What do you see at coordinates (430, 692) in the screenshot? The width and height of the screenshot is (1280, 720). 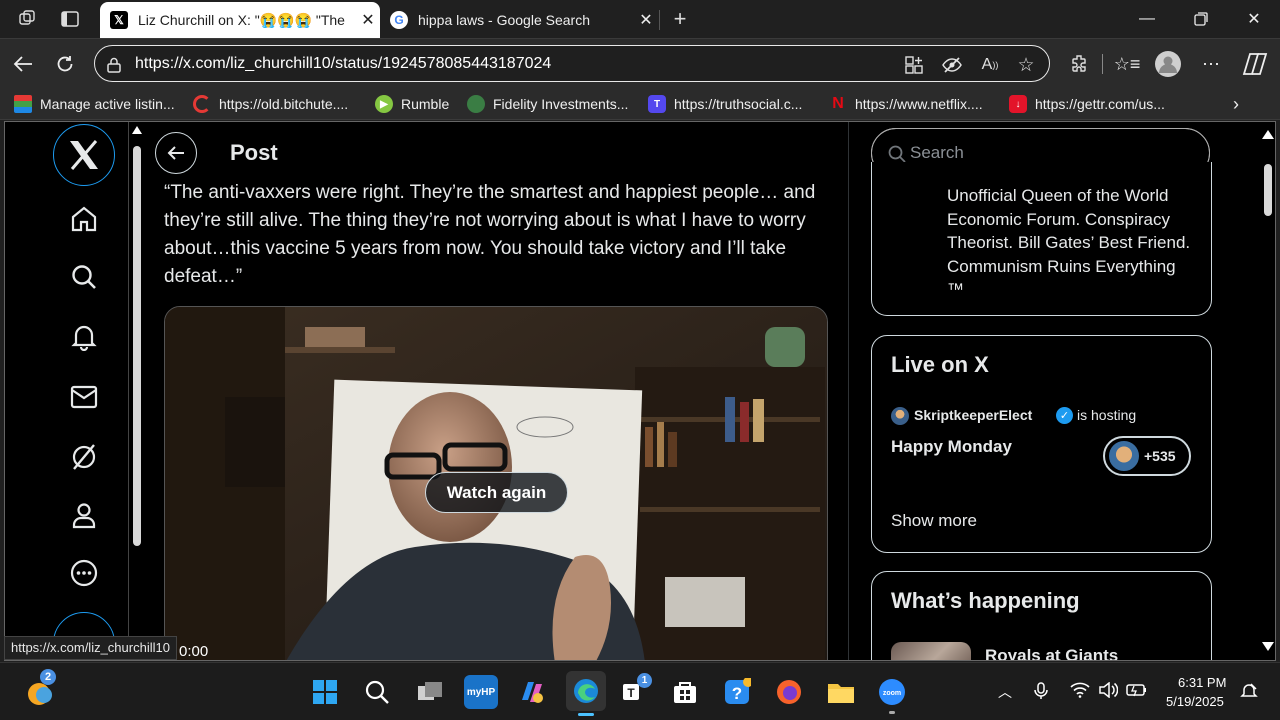 I see `task-view-icon` at bounding box center [430, 692].